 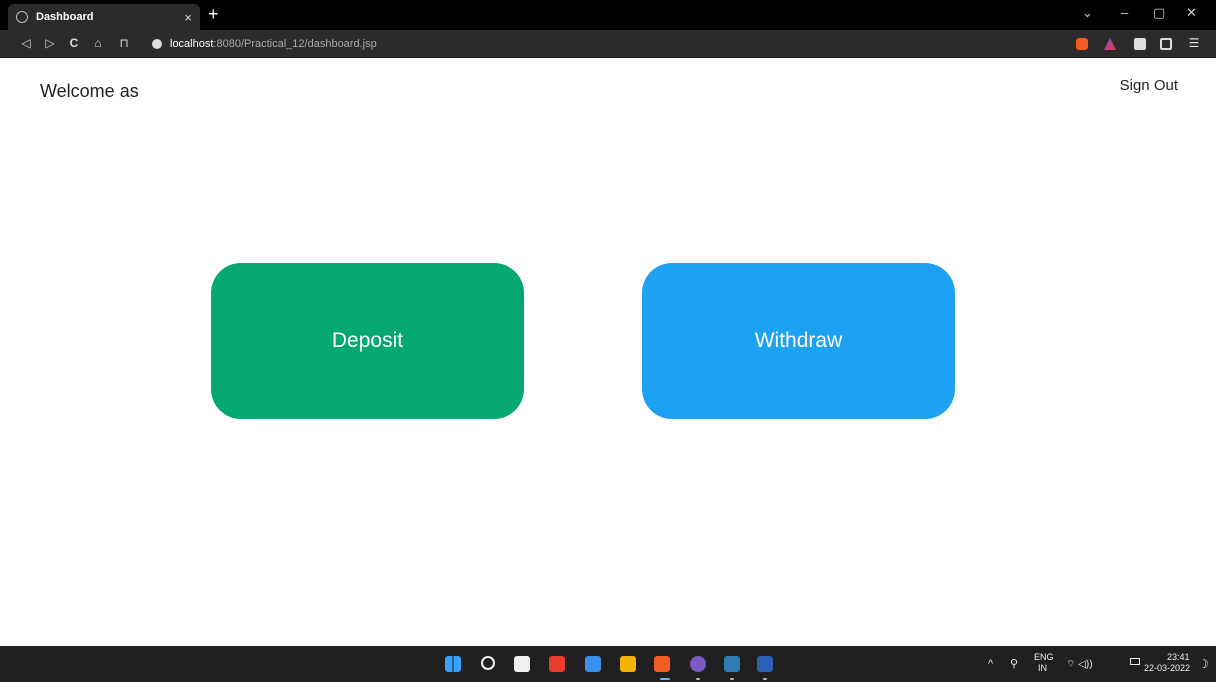 I want to click on welcome-text: Welcome as, so click(x=89, y=91).